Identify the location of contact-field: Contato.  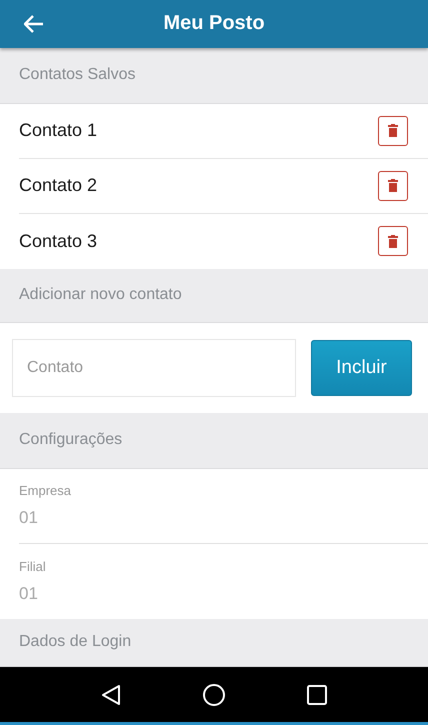
(154, 368).